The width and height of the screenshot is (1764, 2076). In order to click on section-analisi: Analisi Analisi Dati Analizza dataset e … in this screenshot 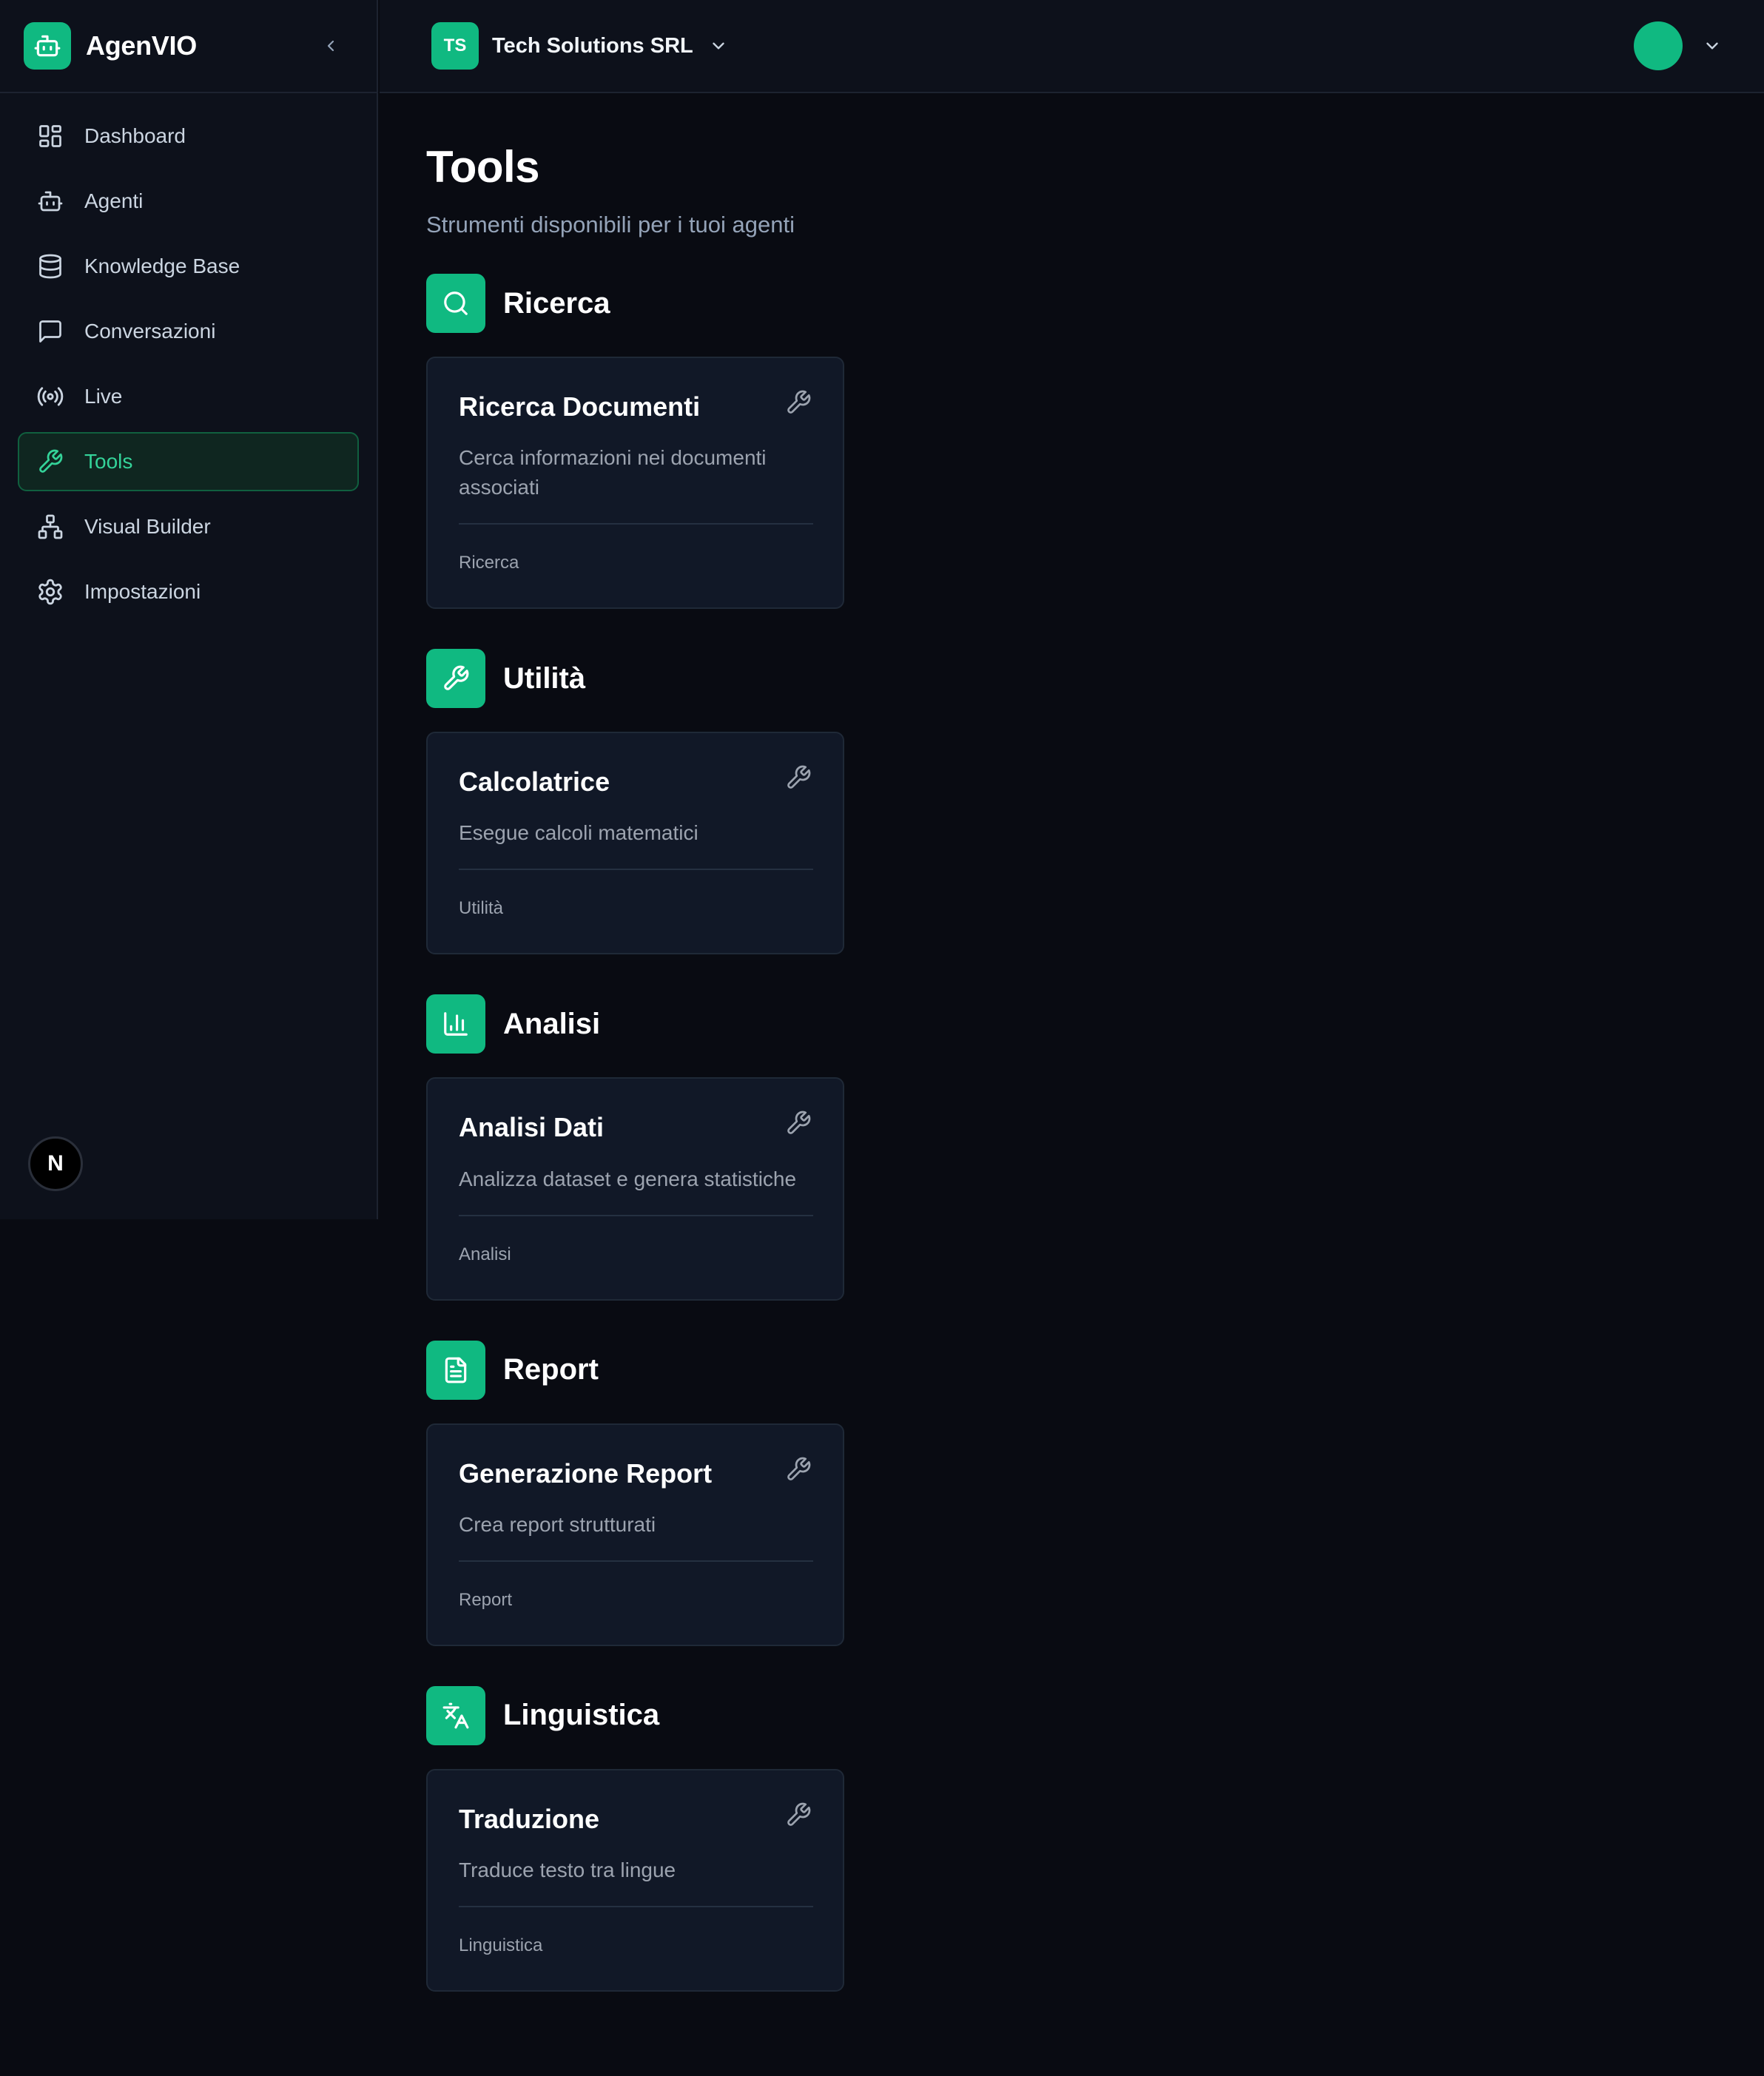, I will do `click(870, 1147)`.